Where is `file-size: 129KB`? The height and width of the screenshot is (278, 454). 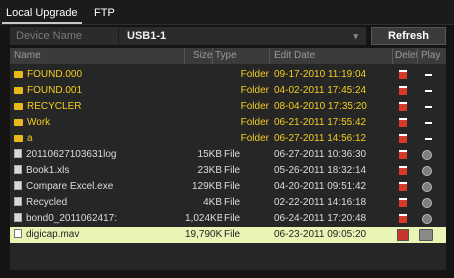
file-size: 129KB is located at coordinates (206, 186).